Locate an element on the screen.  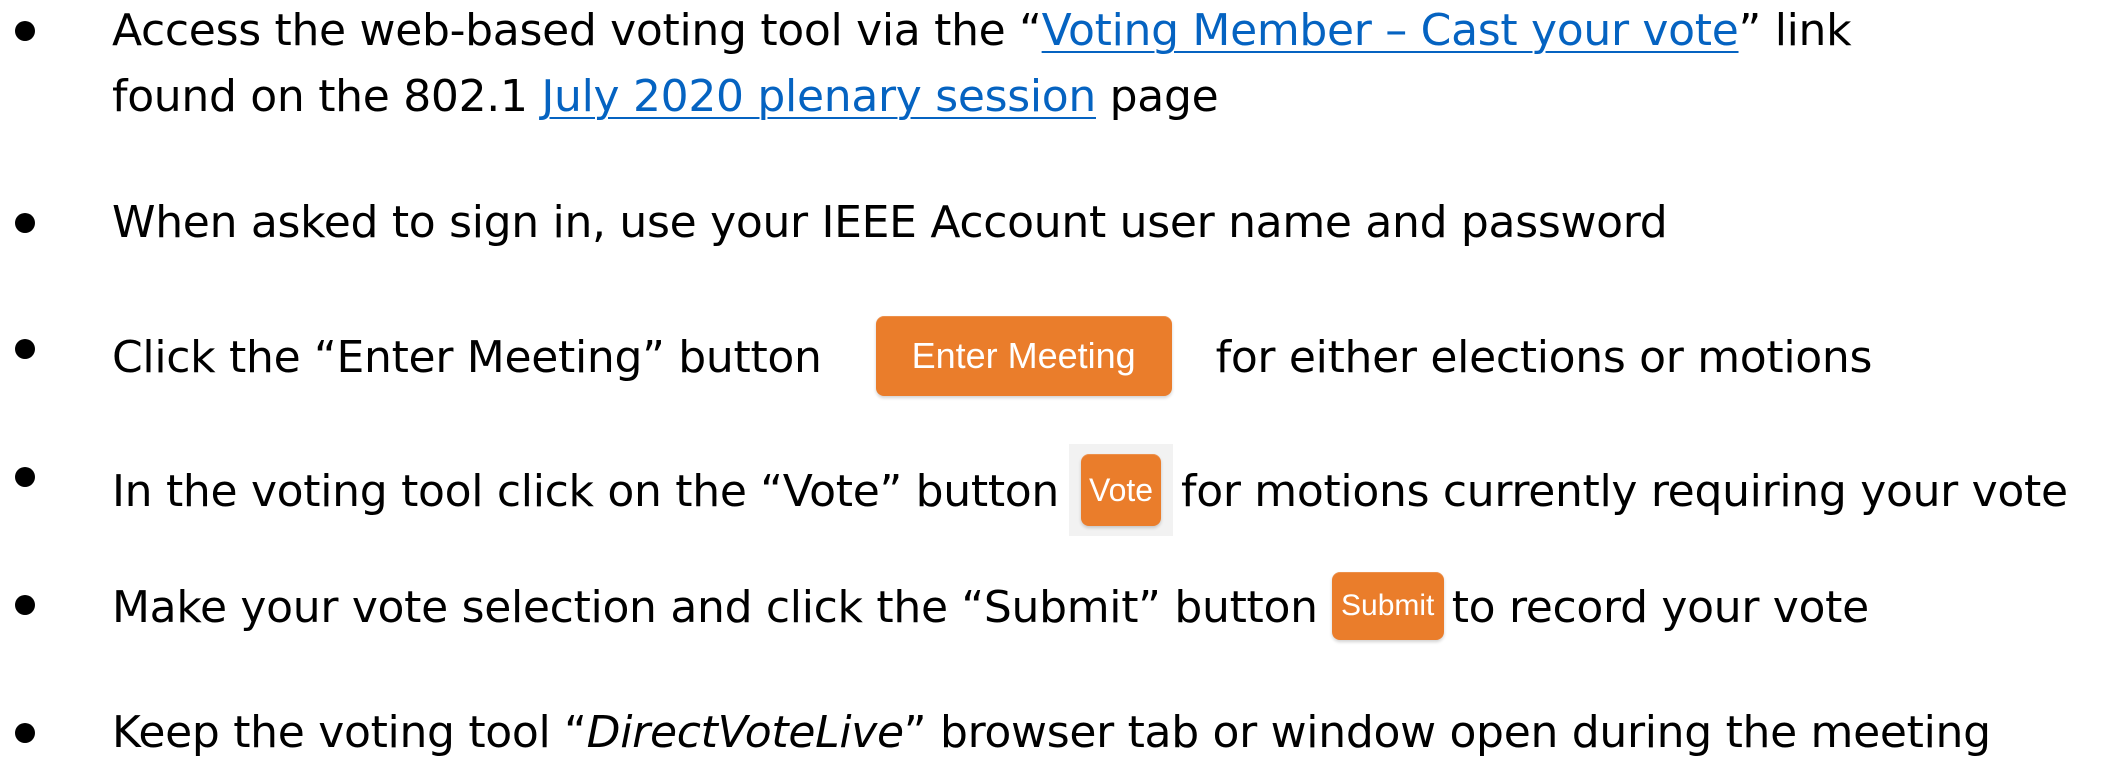
text-segment: page is located at coordinates (1157, 96).